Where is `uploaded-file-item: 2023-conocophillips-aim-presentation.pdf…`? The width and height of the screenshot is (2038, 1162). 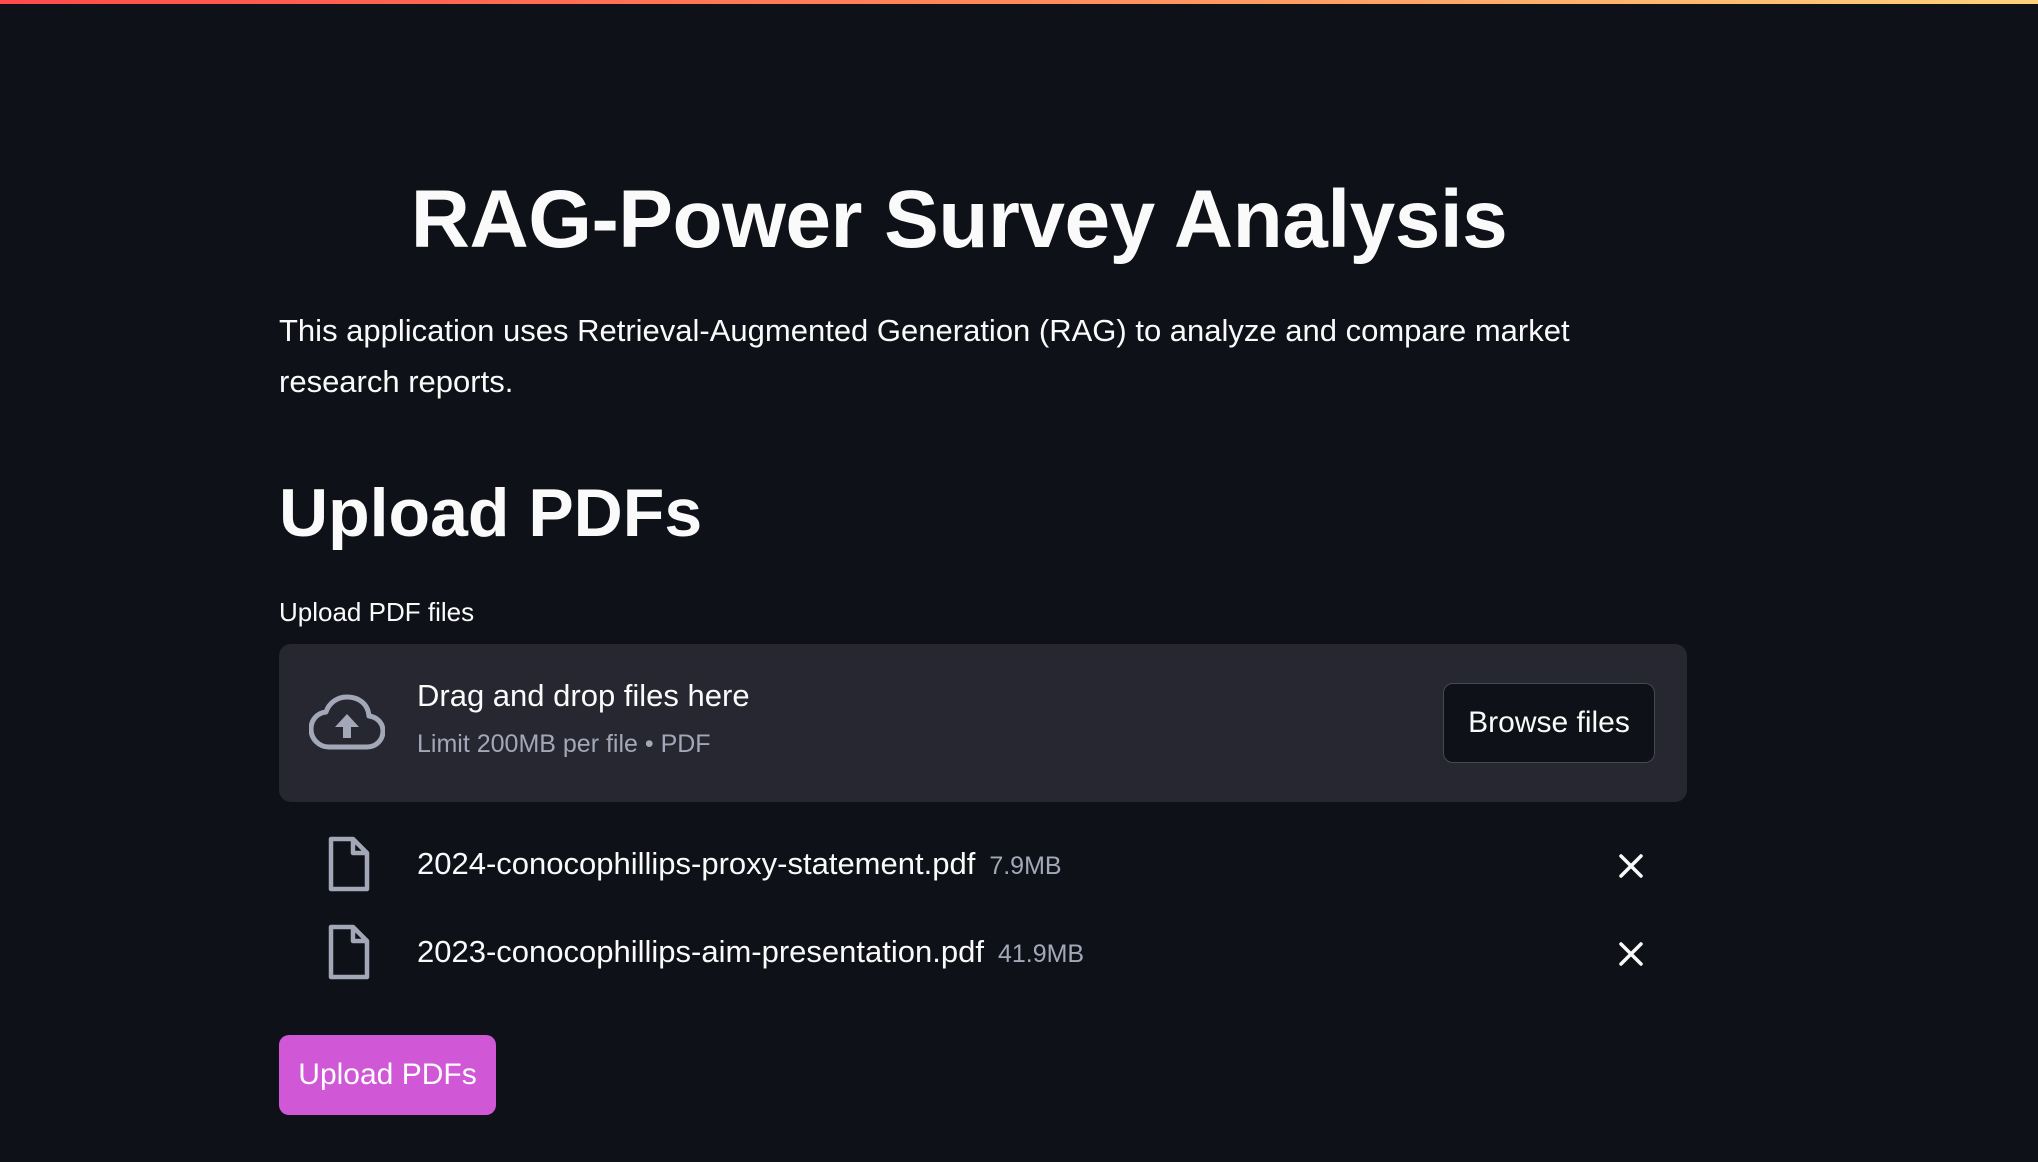
uploaded-file-item: 2023-conocophillips-aim-presentation.pdf… is located at coordinates (983, 954).